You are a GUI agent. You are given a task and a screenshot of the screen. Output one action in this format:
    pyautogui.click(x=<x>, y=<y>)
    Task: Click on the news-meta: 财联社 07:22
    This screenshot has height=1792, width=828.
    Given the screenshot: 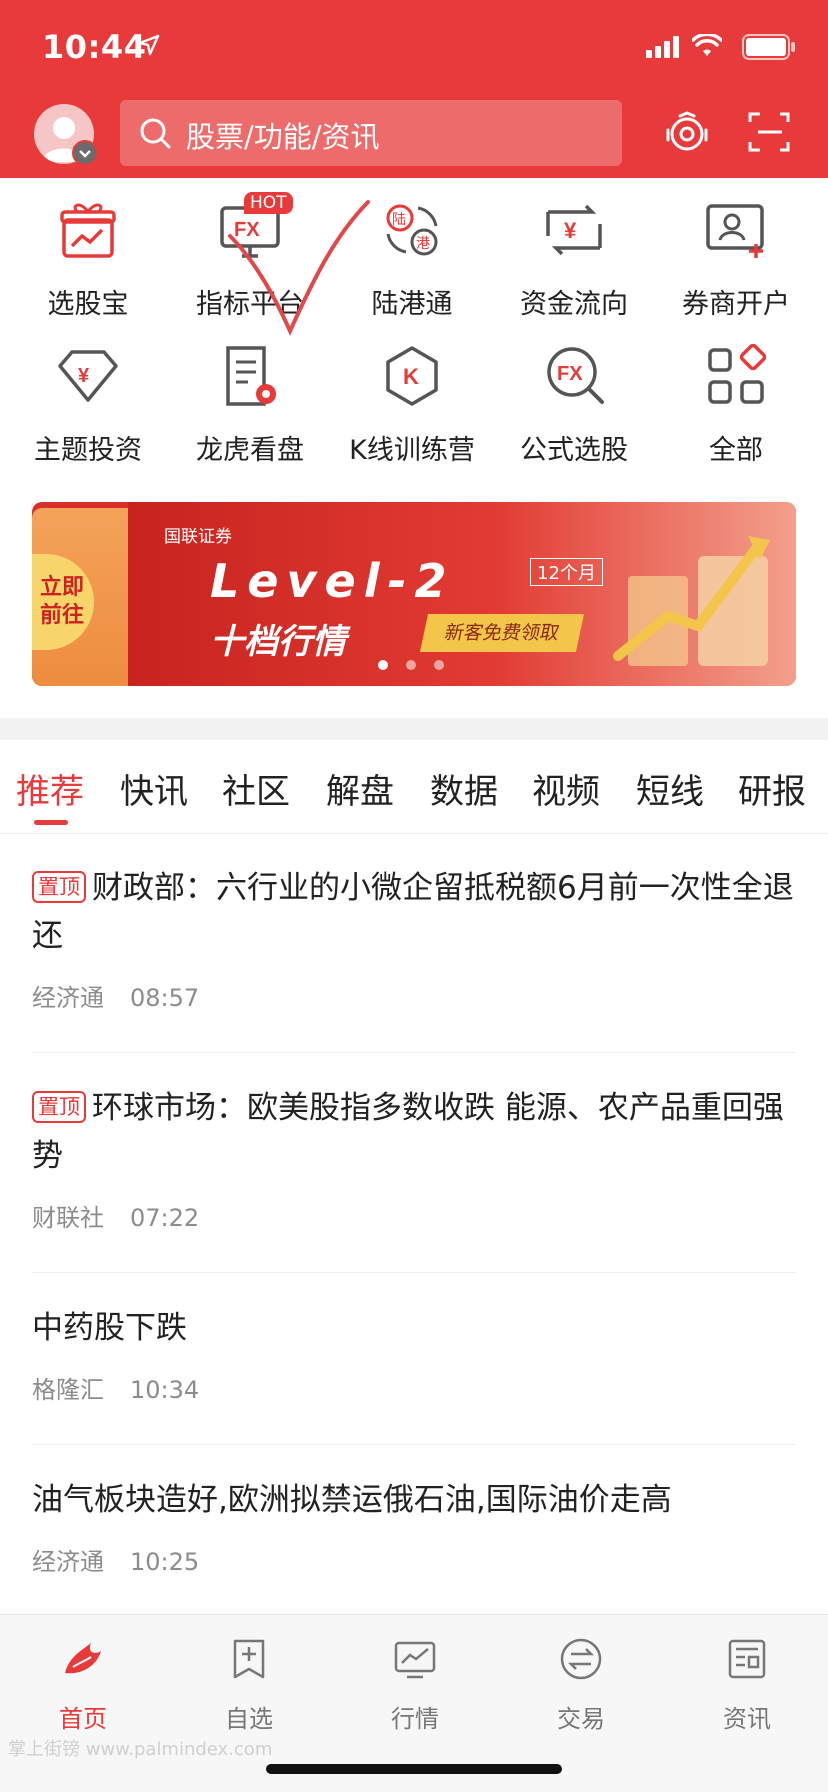 What is the action you would take?
    pyautogui.click(x=414, y=1215)
    